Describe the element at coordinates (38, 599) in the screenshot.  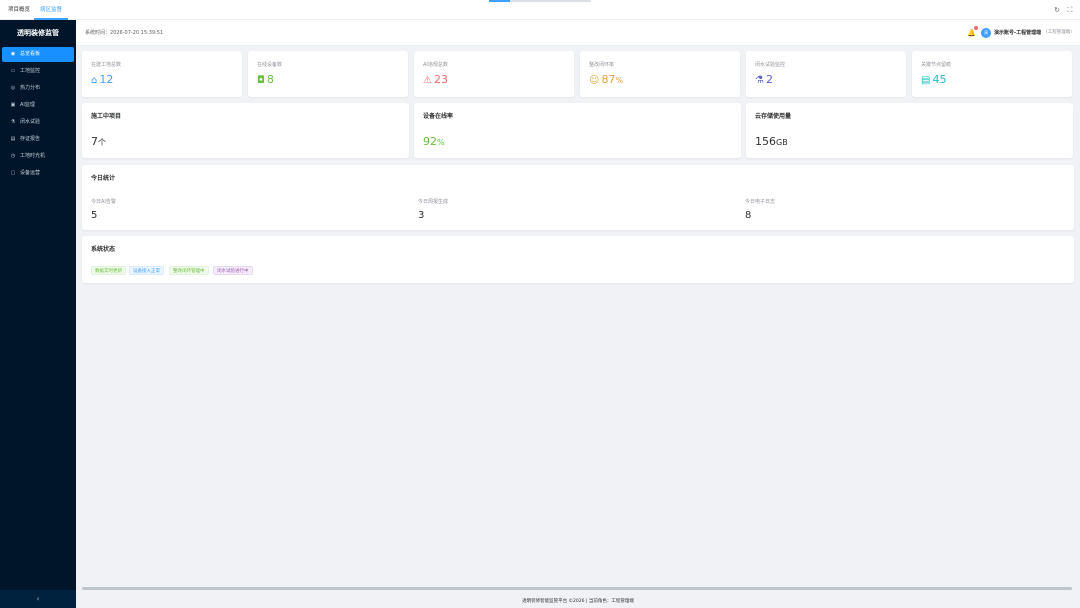
I see `sidebar-collapse-button: ‹` at that location.